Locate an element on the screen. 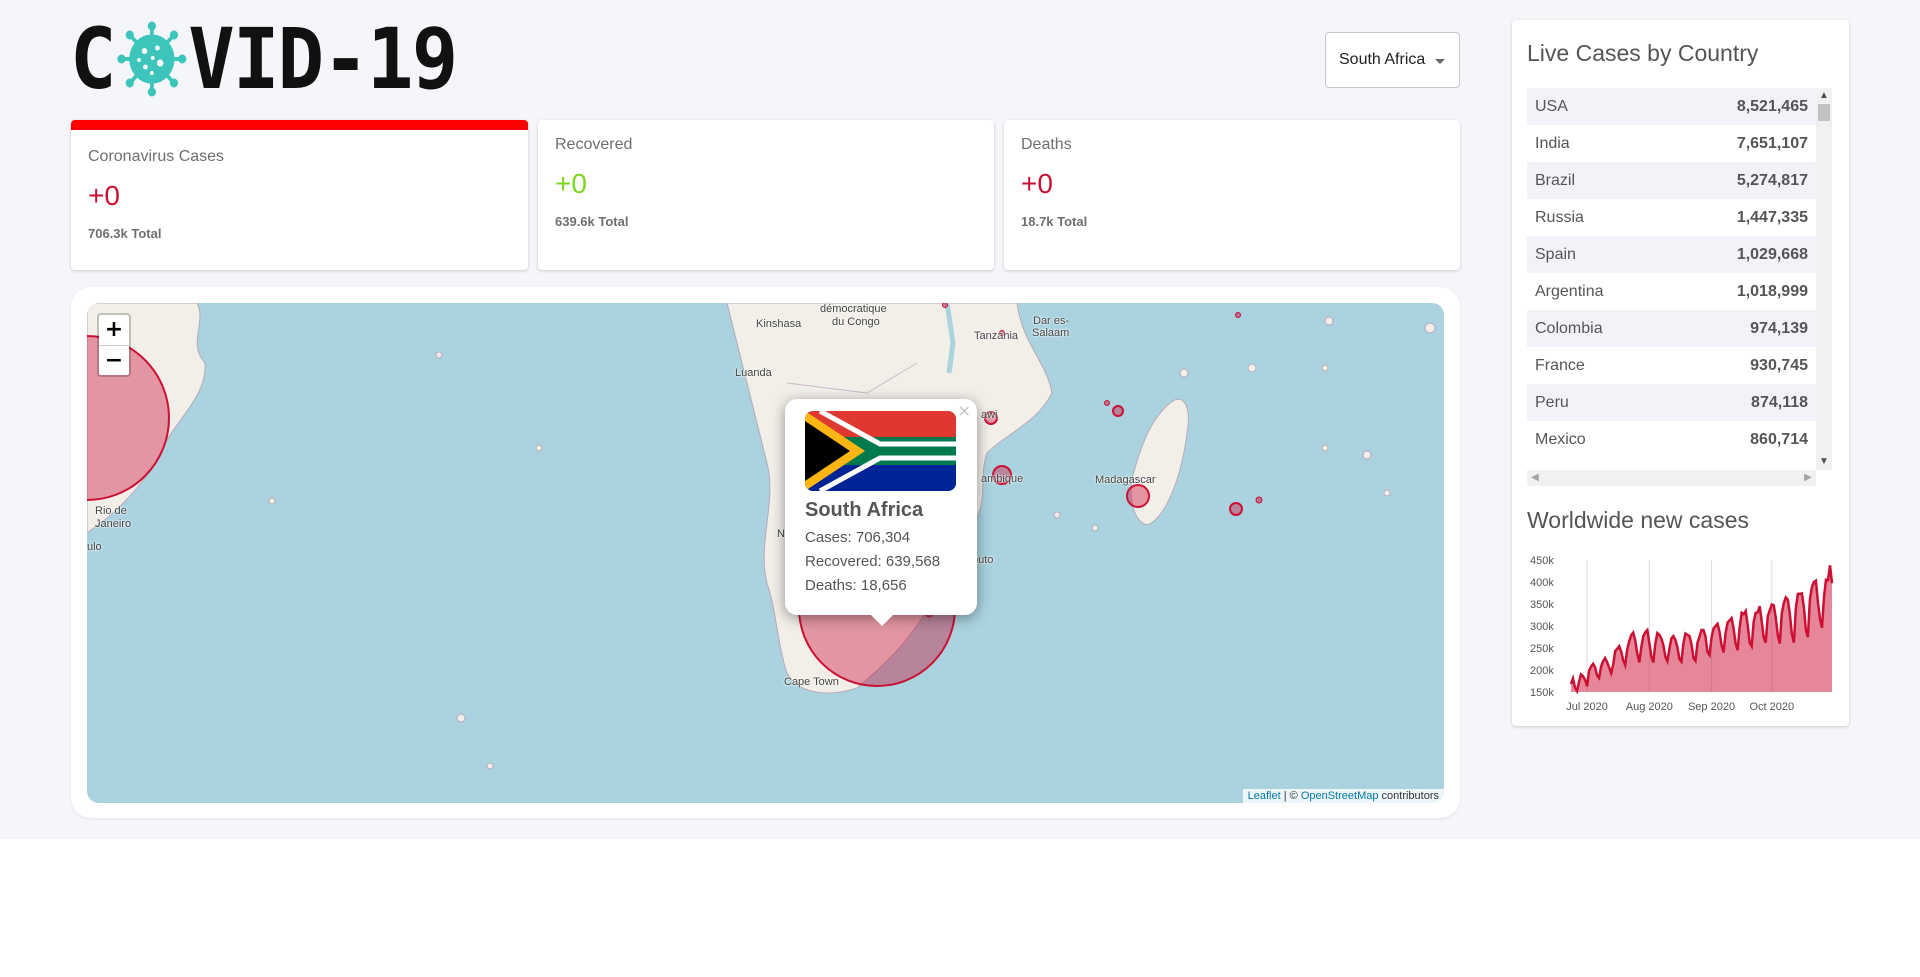 The height and width of the screenshot is (977, 1920). cases-total: 706.3k Total is located at coordinates (125, 233).